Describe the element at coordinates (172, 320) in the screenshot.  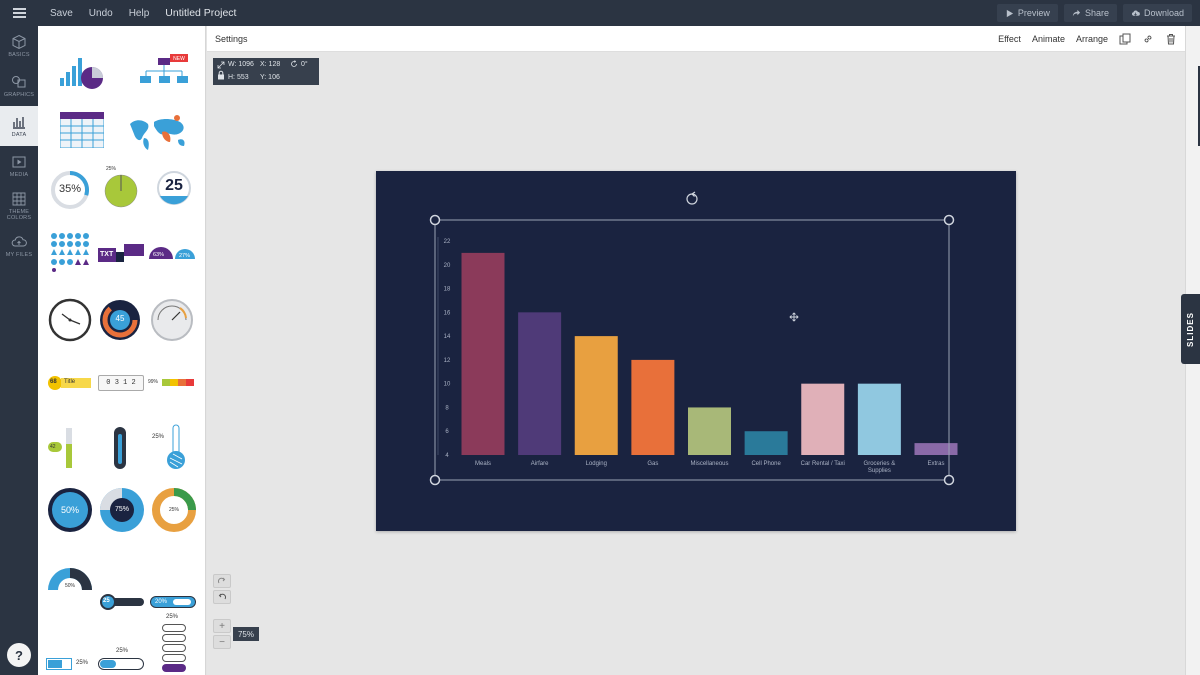
I see `speedometer-widget` at that location.